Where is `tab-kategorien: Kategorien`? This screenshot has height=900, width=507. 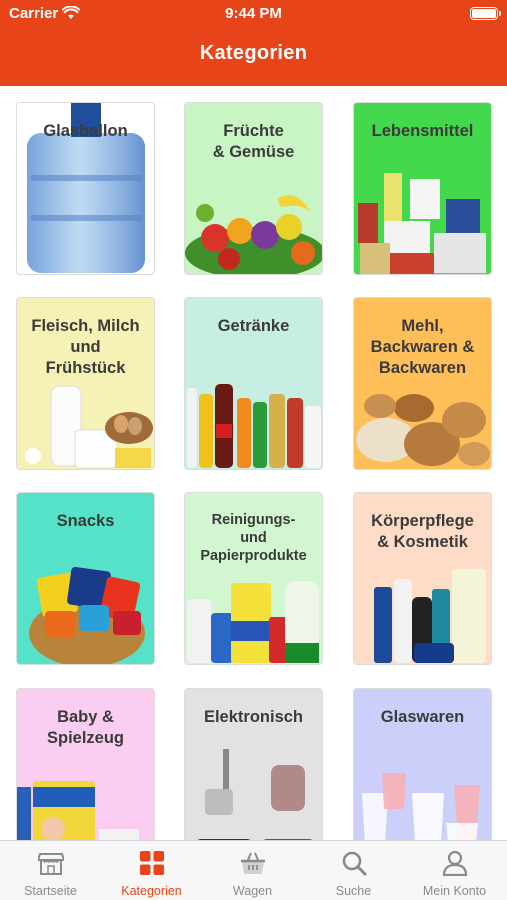 tab-kategorien: Kategorien is located at coordinates (151, 870).